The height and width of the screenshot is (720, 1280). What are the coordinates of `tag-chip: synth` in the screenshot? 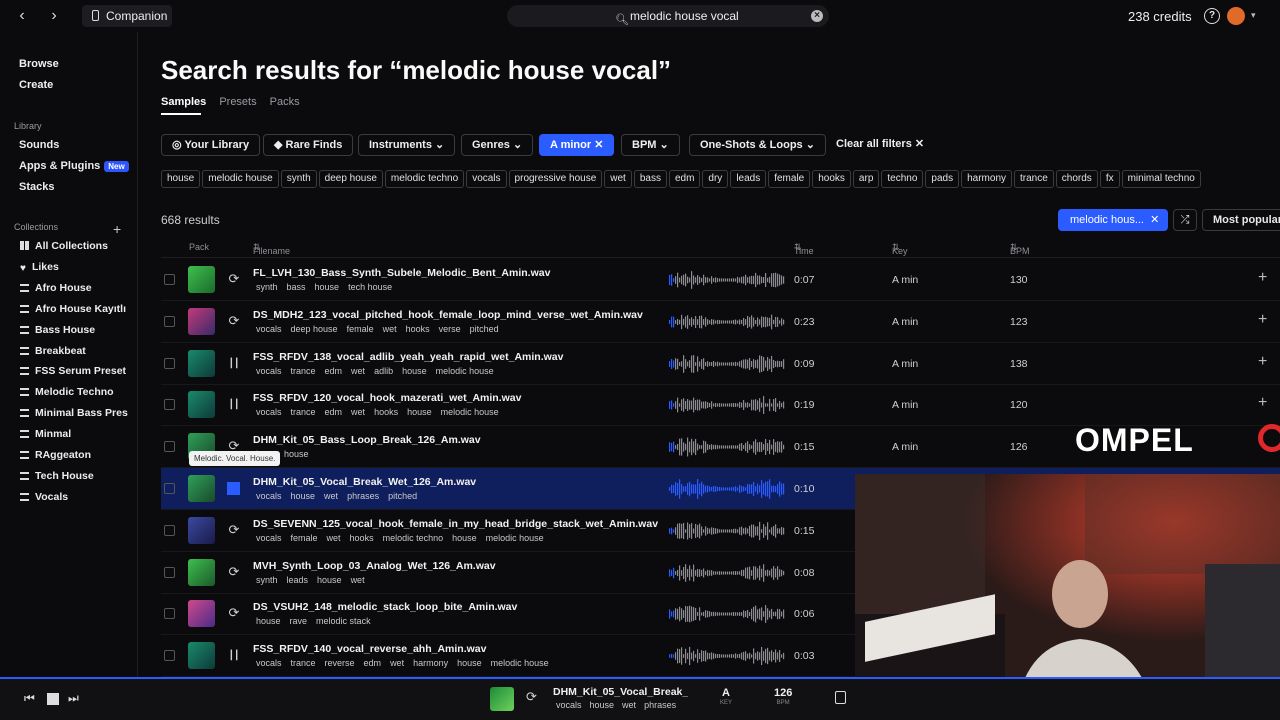 It's located at (298, 179).